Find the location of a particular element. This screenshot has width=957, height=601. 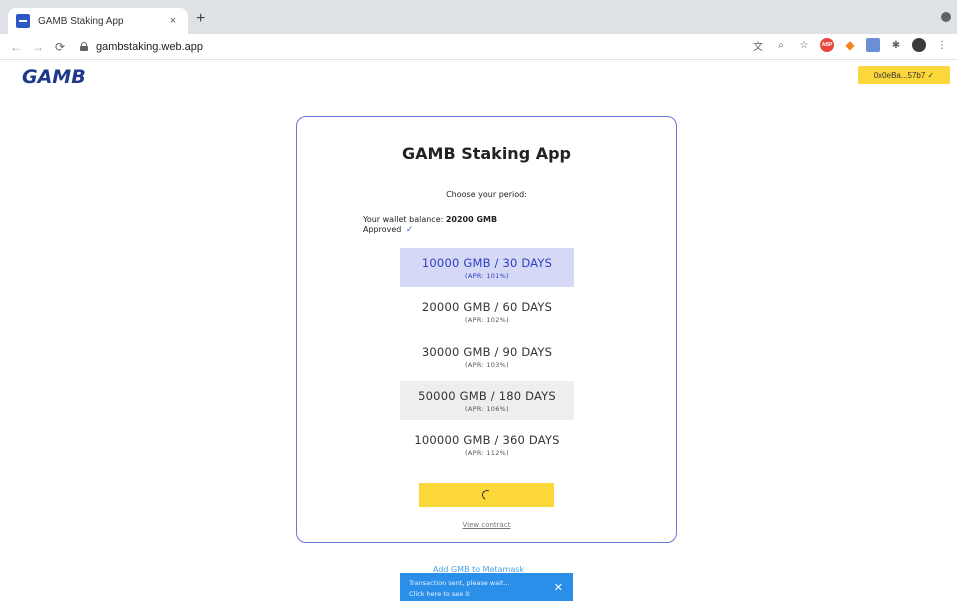

stake-button is located at coordinates (486, 495).